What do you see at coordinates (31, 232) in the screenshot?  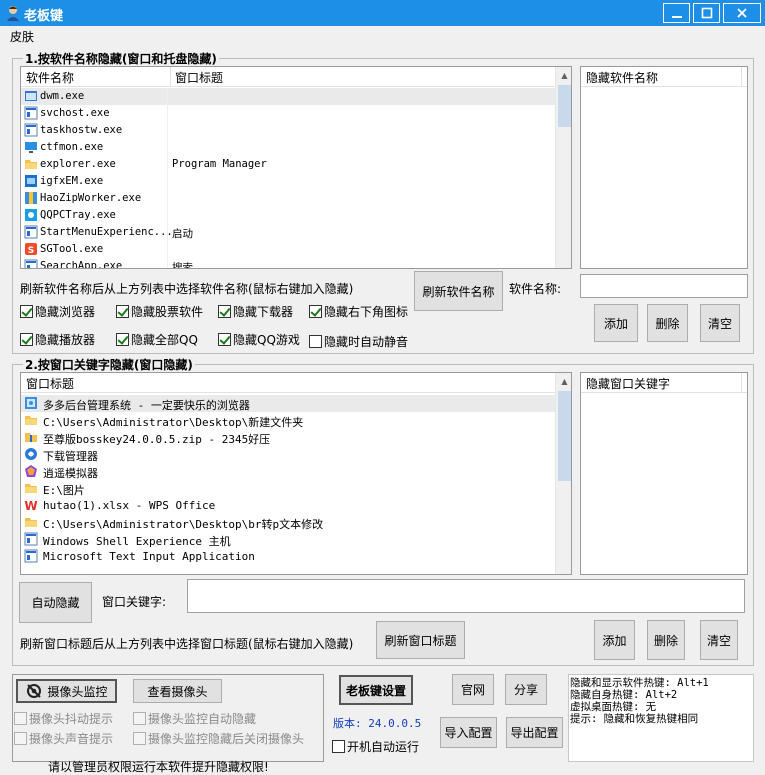 I see `app-icon` at bounding box center [31, 232].